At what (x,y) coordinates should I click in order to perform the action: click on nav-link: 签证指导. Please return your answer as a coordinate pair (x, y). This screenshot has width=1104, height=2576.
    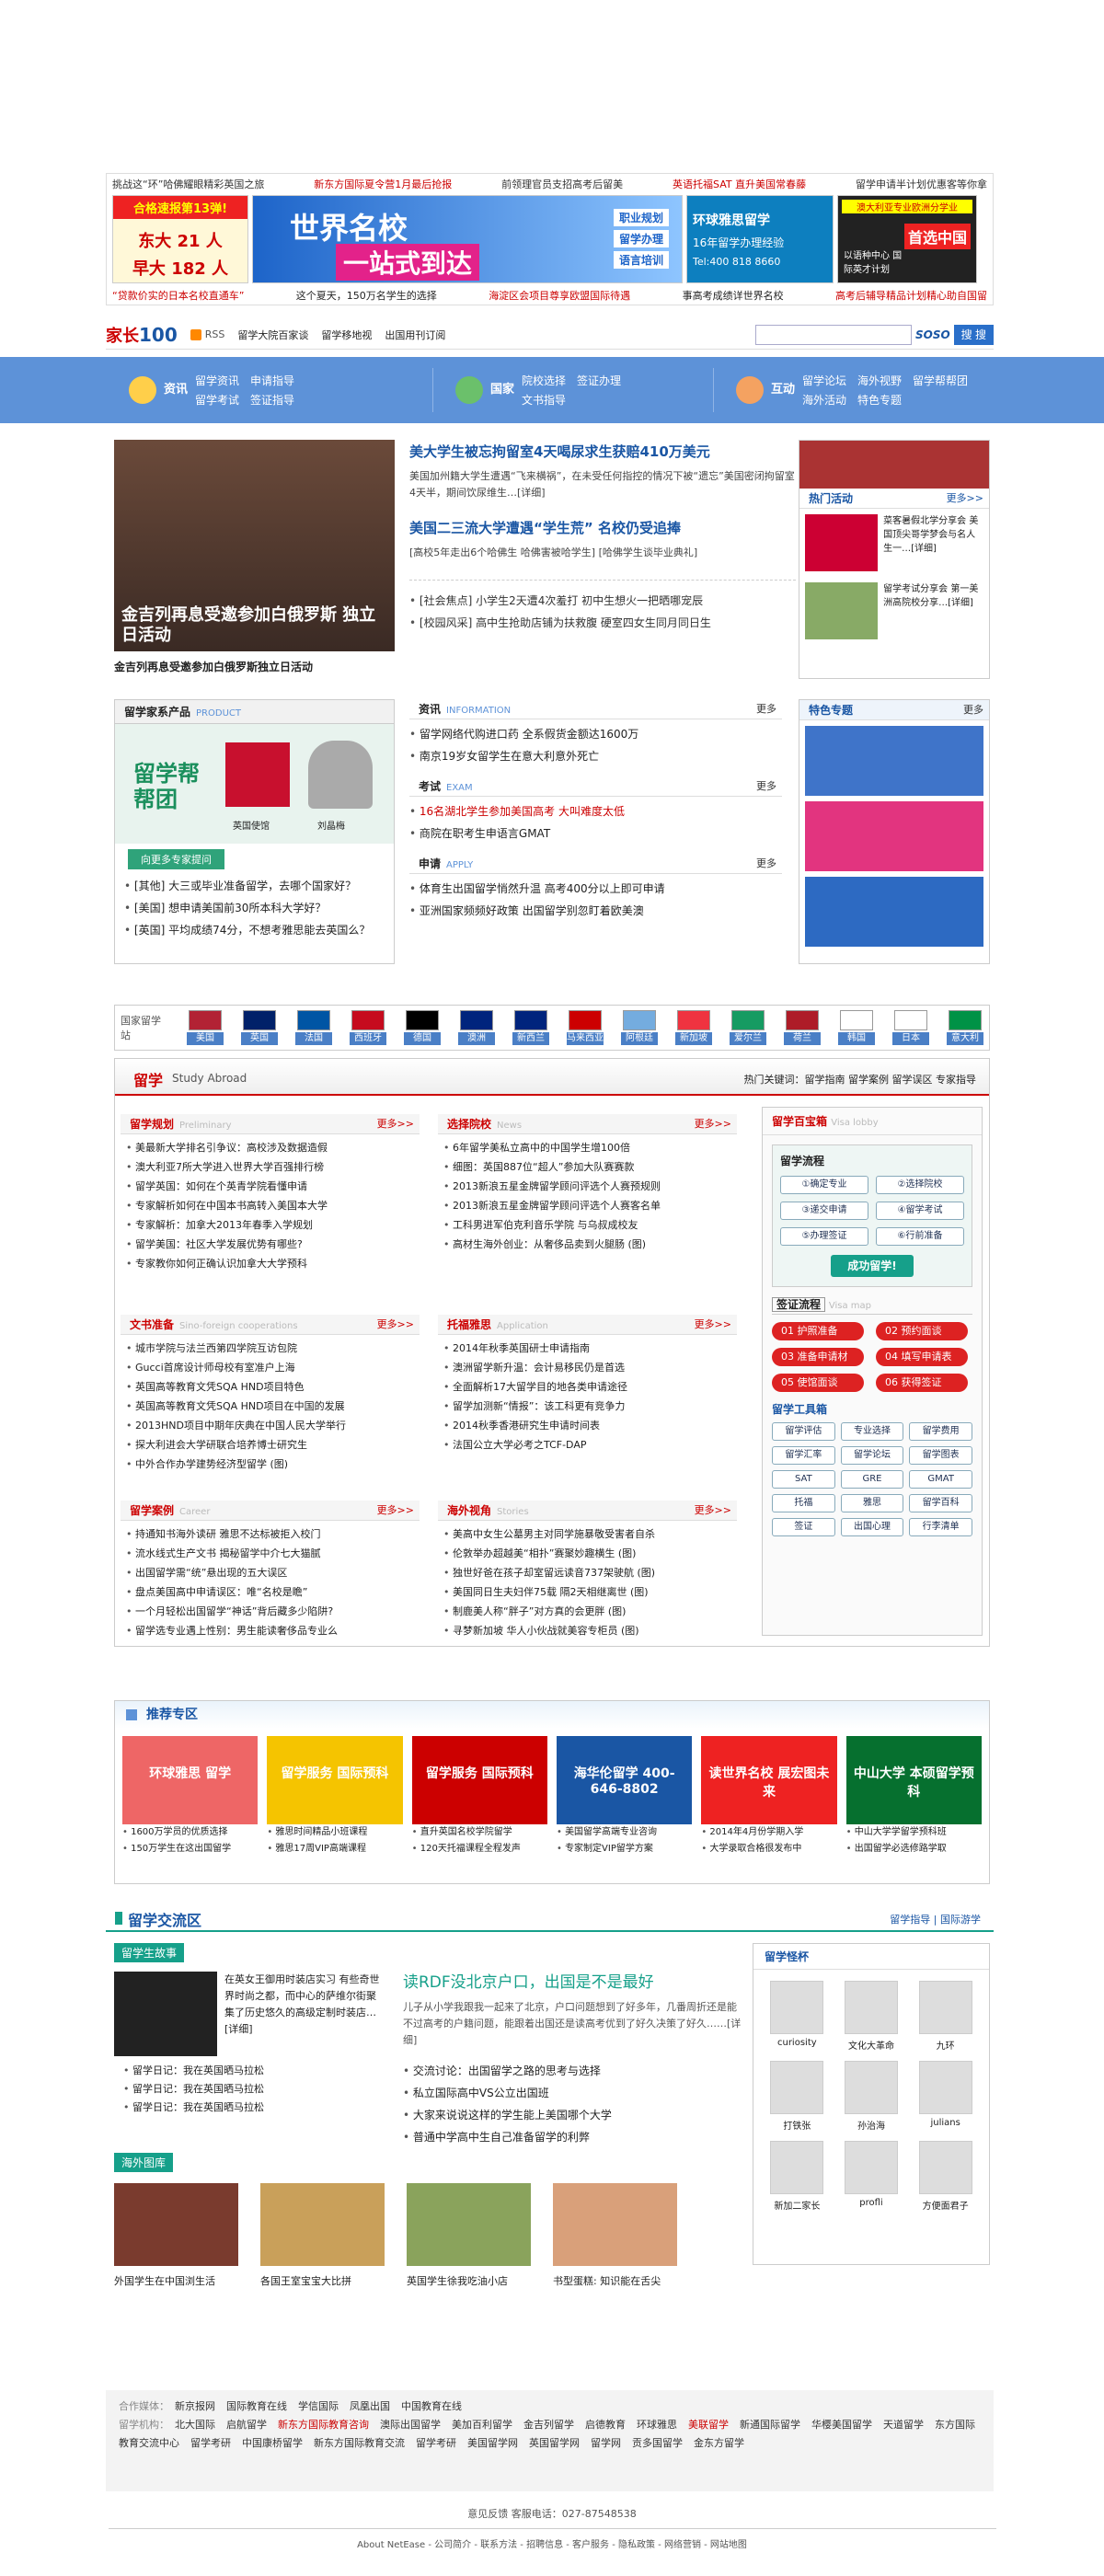
    Looking at the image, I should click on (272, 400).